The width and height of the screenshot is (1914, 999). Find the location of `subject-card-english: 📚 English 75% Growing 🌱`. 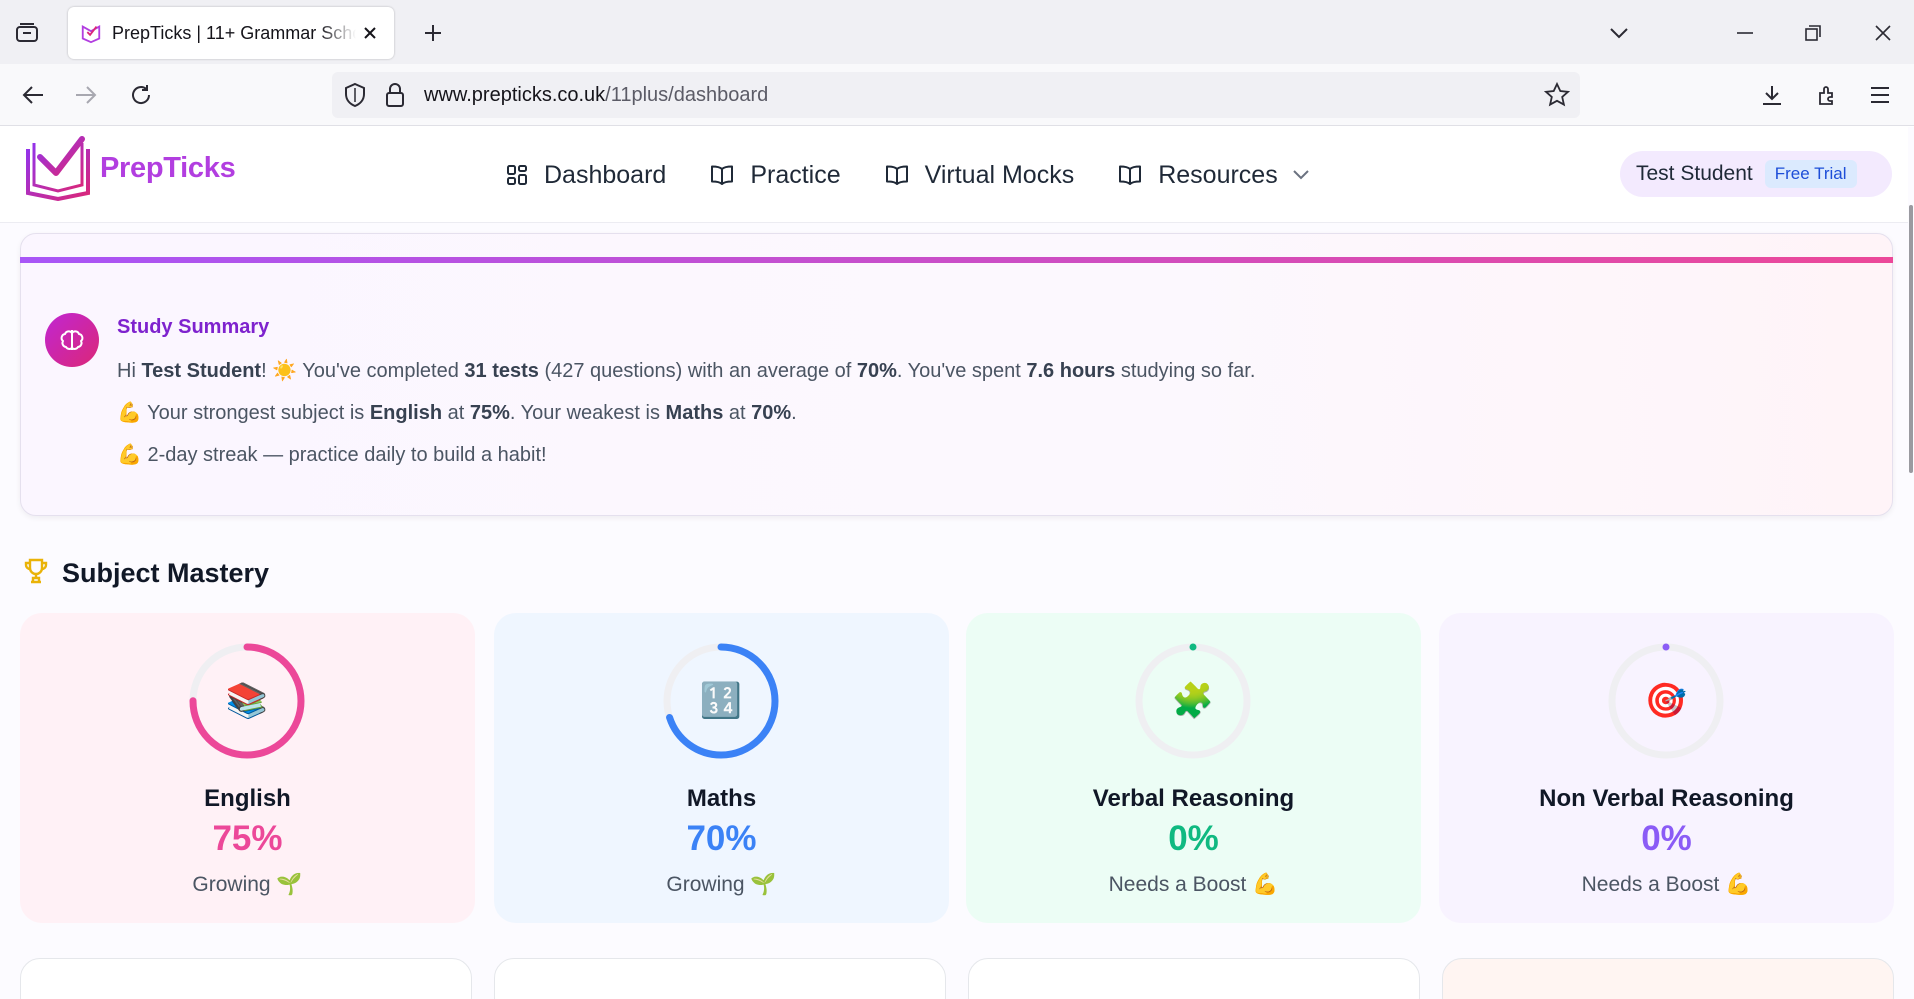

subject-card-english: 📚 English 75% Growing 🌱 is located at coordinates (247, 768).